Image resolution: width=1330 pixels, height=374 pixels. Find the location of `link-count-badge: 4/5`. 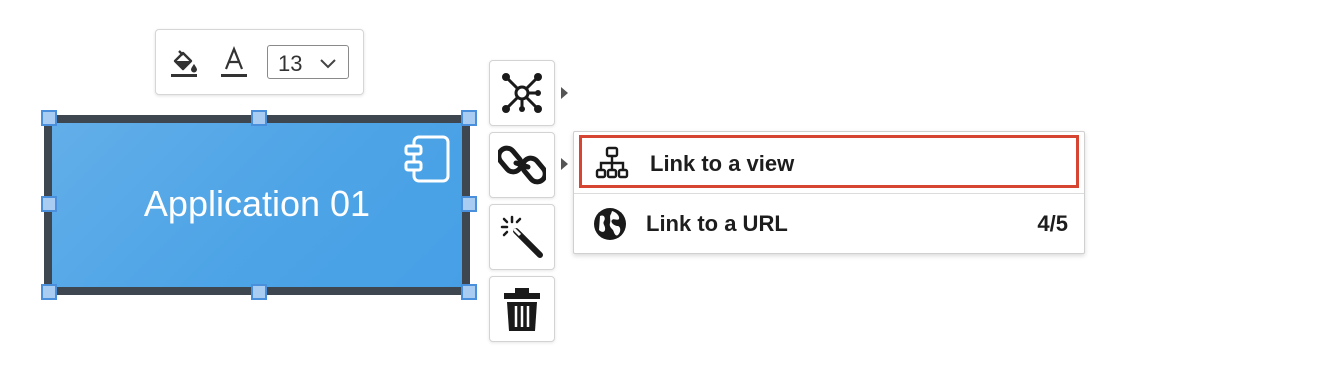

link-count-badge: 4/5 is located at coordinates (1052, 223).